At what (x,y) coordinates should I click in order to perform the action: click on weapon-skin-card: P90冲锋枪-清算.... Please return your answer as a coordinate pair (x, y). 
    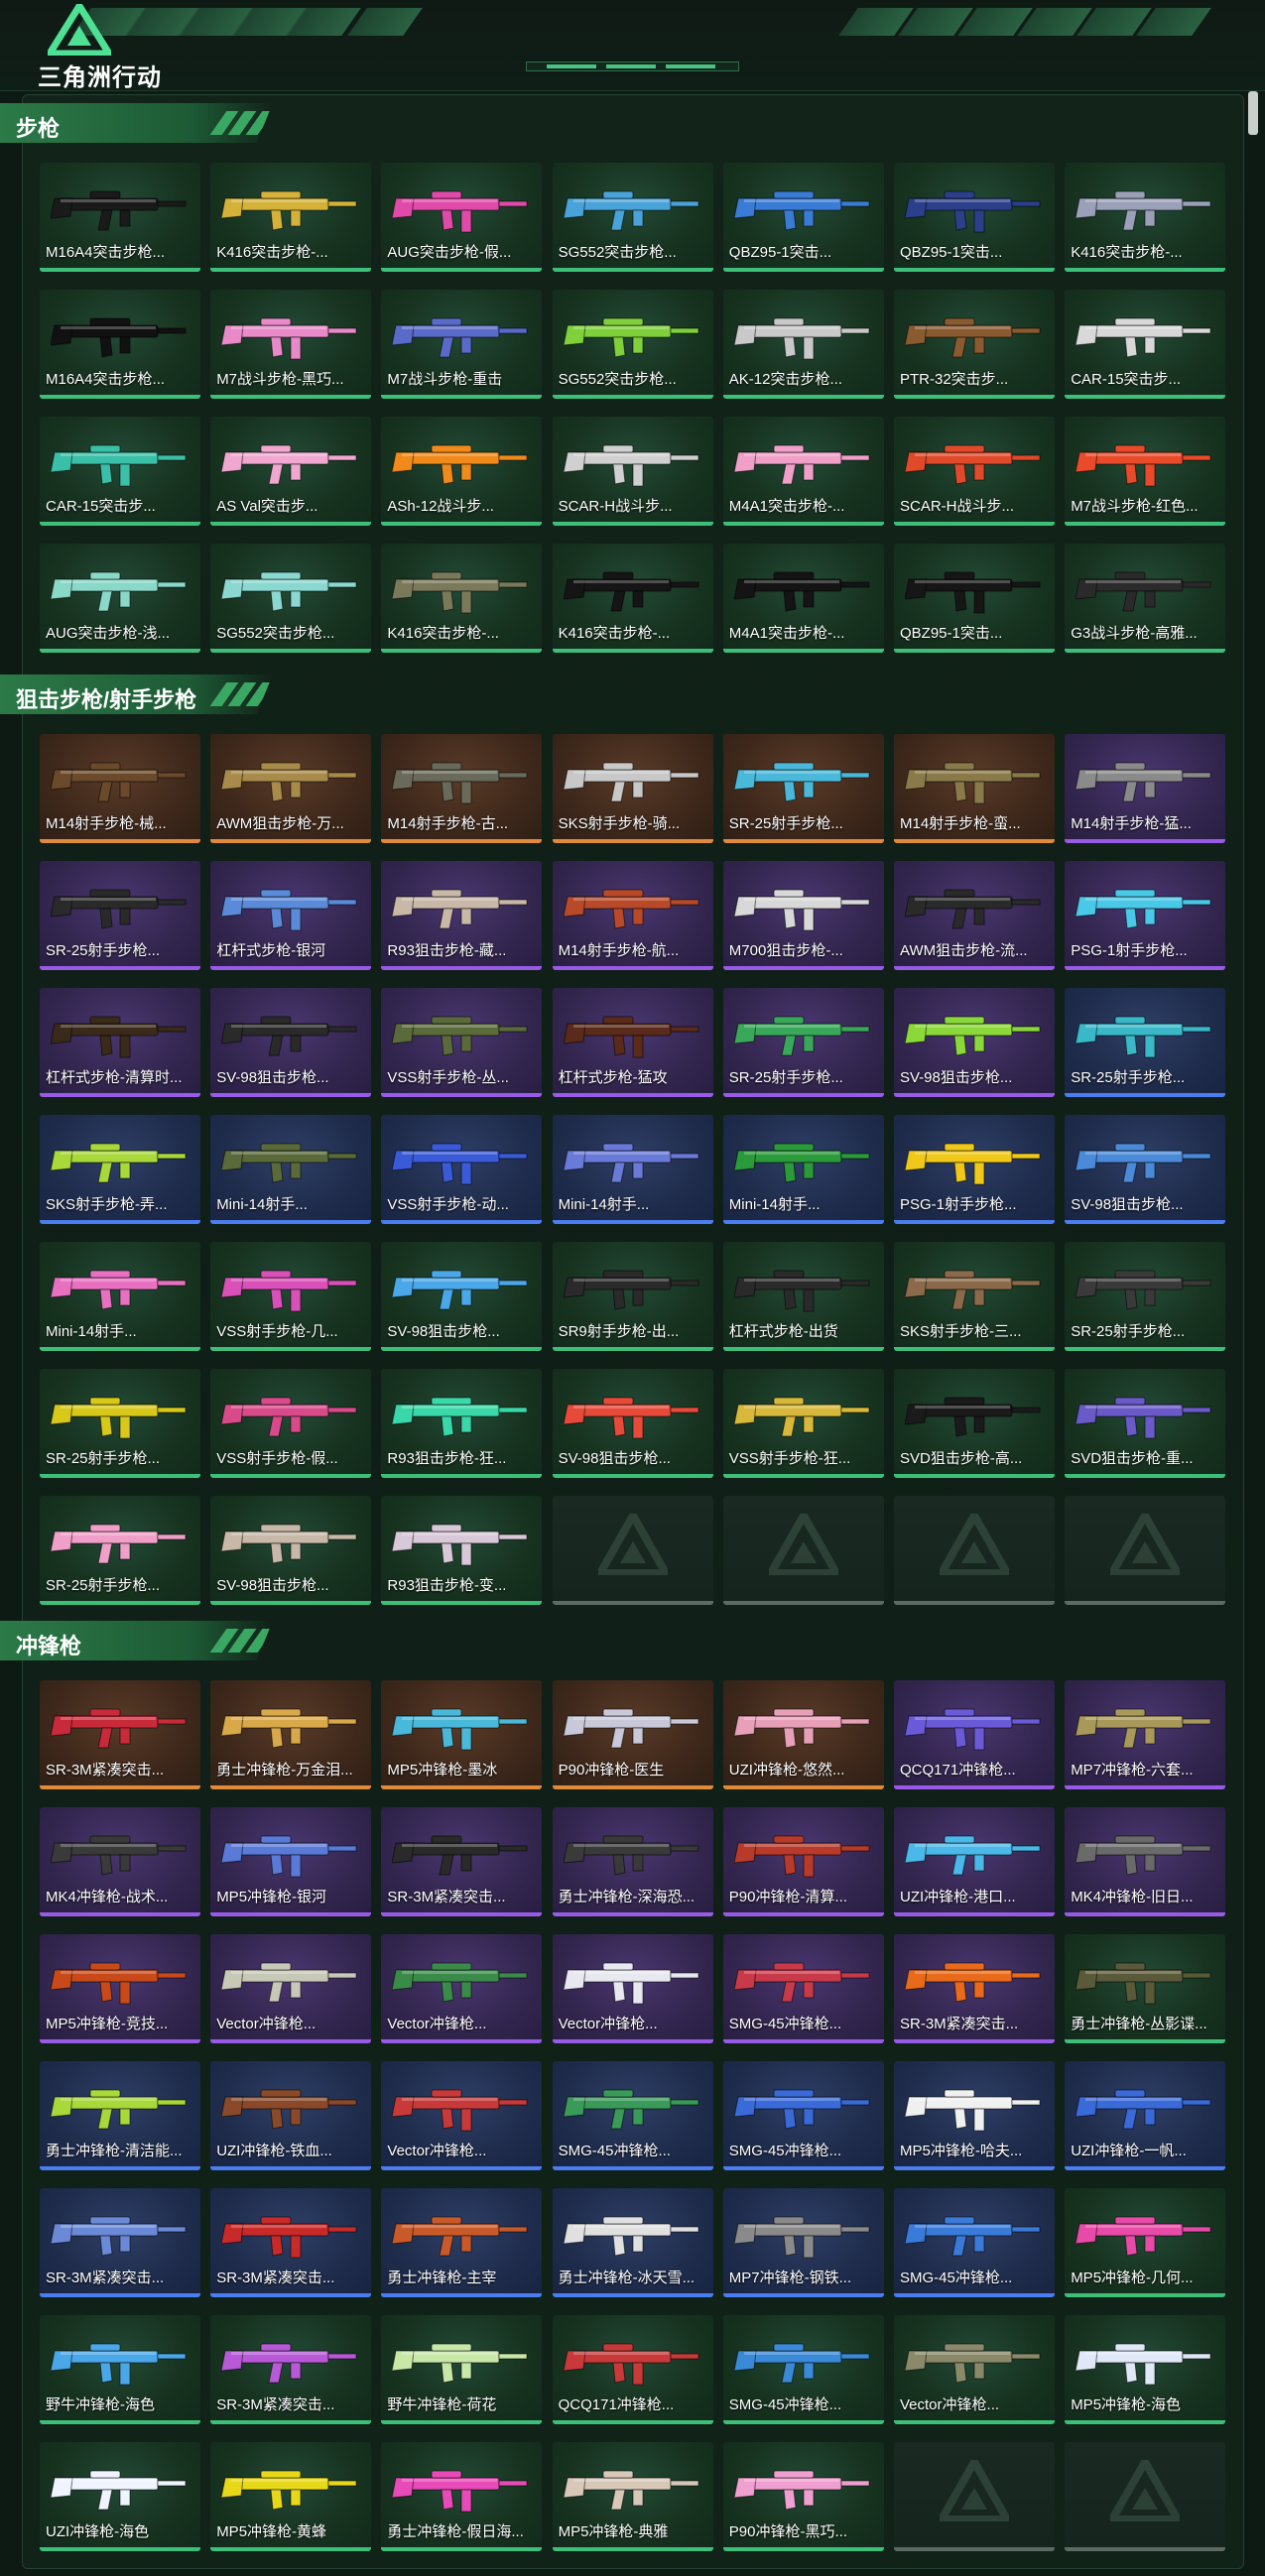
    Looking at the image, I should click on (803, 1861).